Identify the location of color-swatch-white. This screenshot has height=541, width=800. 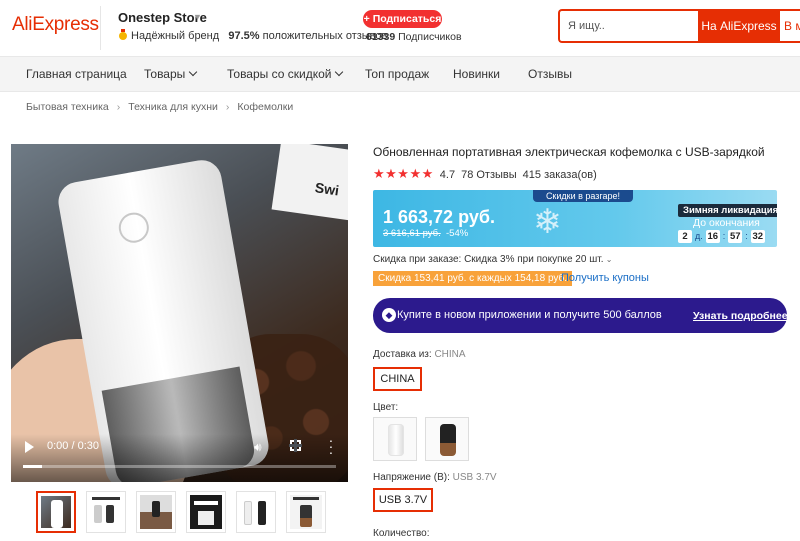
(395, 439).